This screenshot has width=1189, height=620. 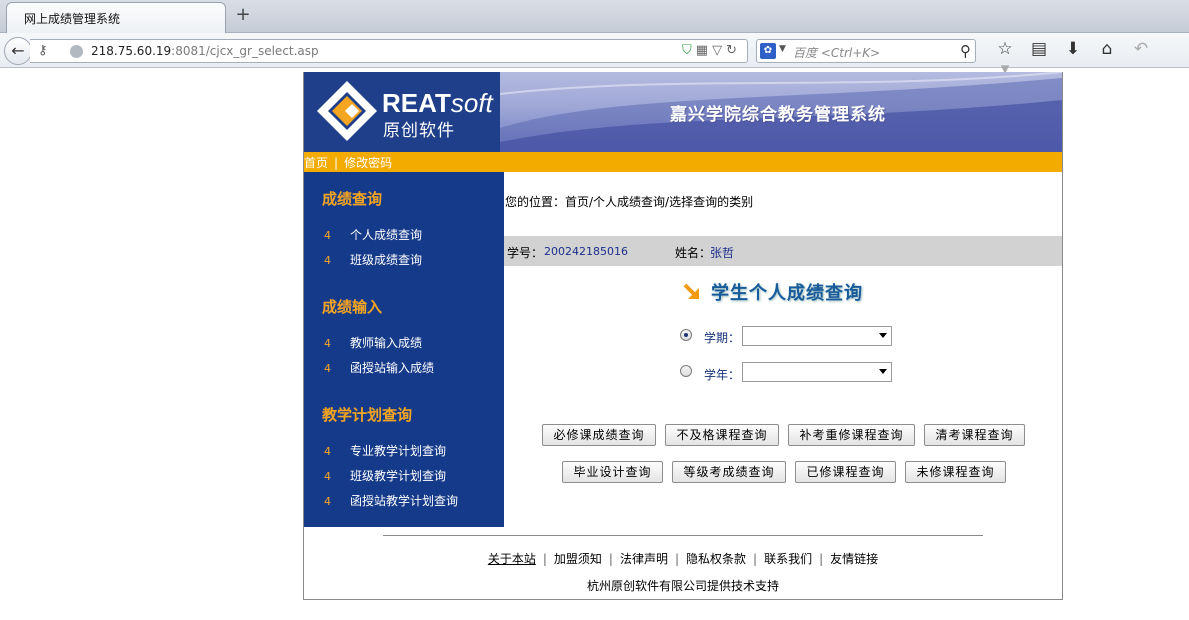 I want to click on footer-link-contact: 联系我们, so click(x=788, y=559).